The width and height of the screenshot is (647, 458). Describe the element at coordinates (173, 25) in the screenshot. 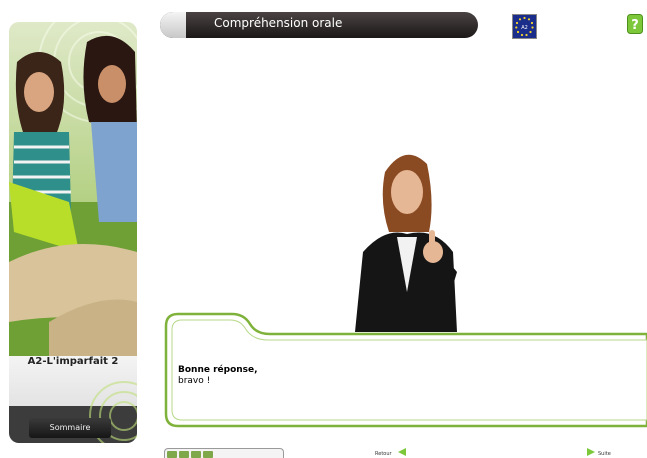

I see `title-bar-cap` at that location.